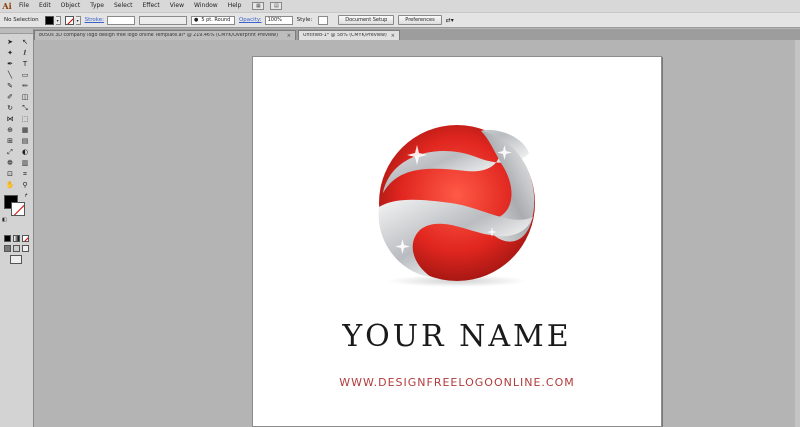 This screenshot has width=800, height=427. Describe the element at coordinates (10, 119) in the screenshot. I see `width-tool-icon: ⋈` at that location.